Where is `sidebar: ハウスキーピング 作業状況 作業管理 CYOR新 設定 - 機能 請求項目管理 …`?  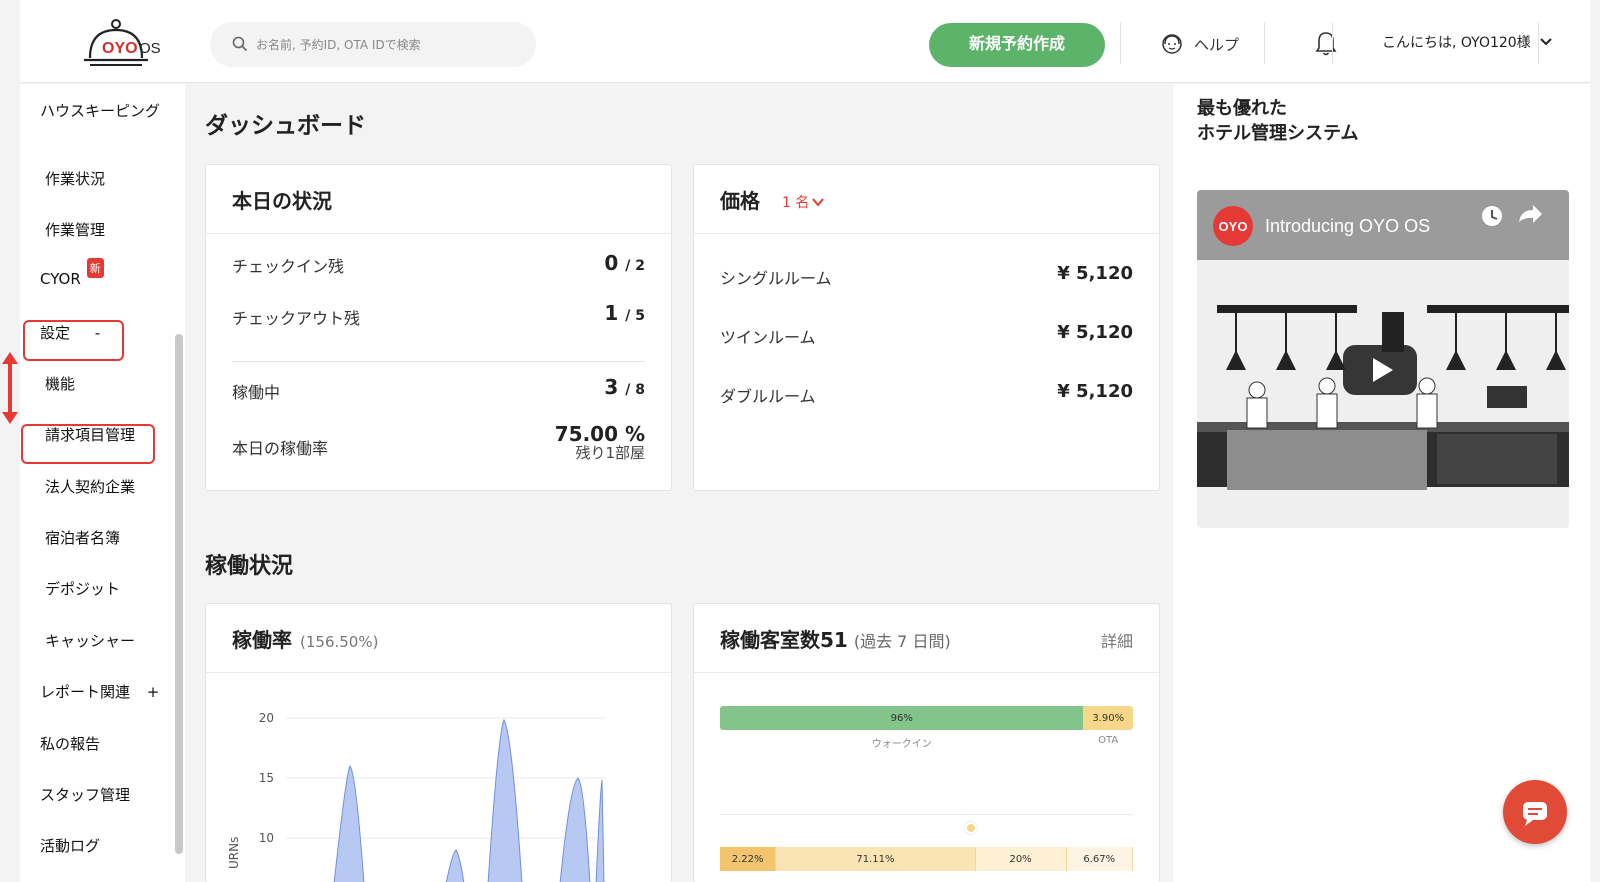 sidebar: ハウスキーピング 作業状況 作業管理 CYOR新 設定 - 機能 請求項目管理 … is located at coordinates (102, 483).